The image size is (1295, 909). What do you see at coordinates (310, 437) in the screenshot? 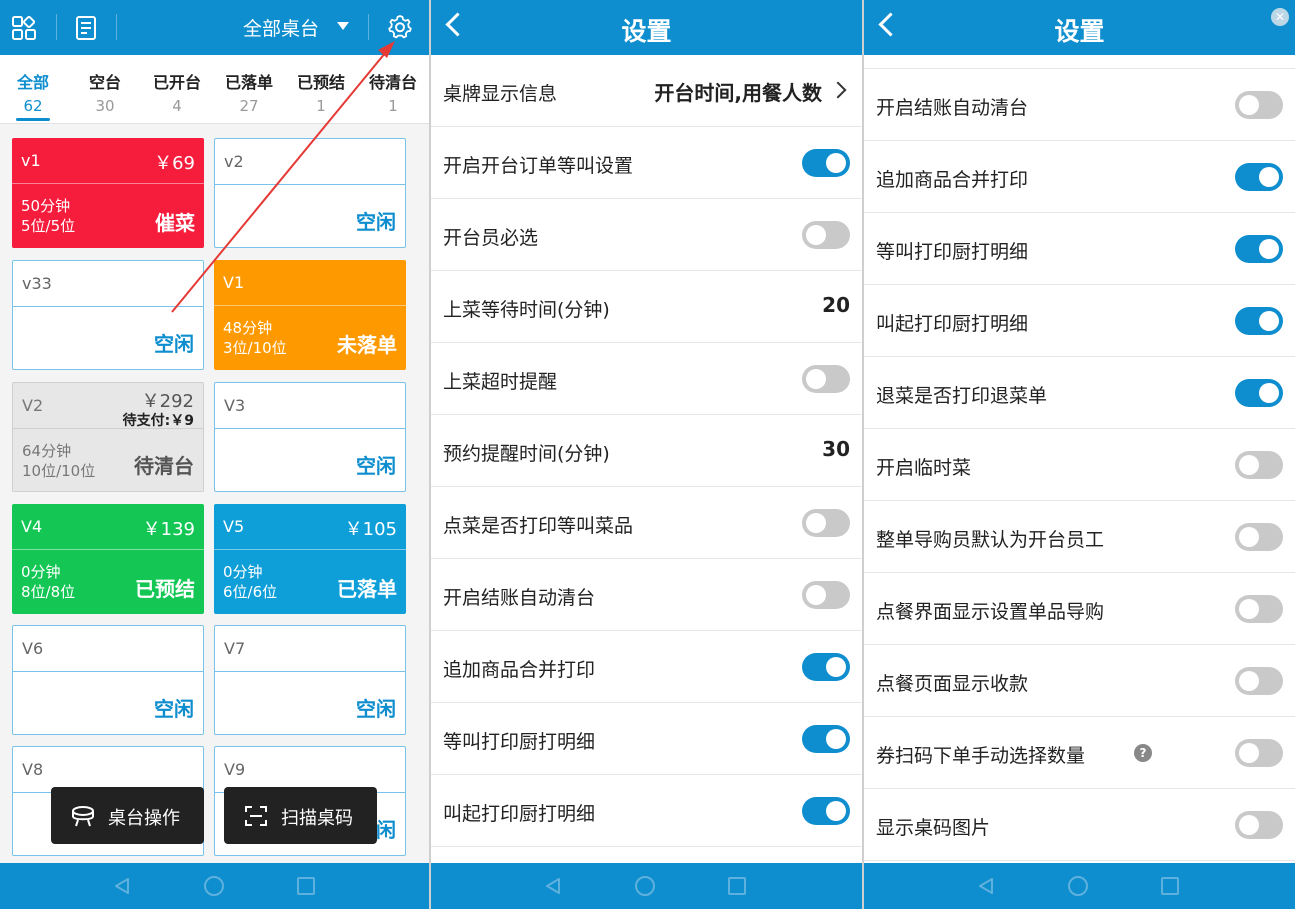
I see `table-card: V3 空闲` at bounding box center [310, 437].